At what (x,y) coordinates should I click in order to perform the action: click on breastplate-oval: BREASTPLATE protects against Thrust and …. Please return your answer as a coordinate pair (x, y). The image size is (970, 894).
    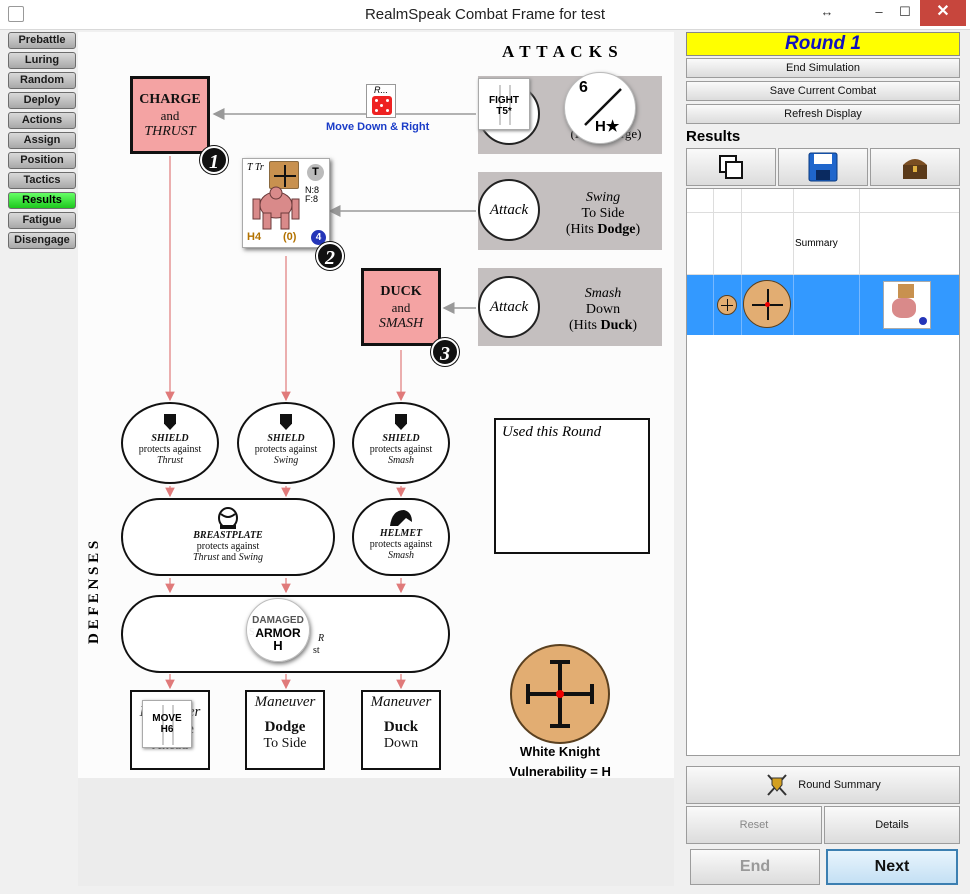
    Looking at the image, I should click on (228, 537).